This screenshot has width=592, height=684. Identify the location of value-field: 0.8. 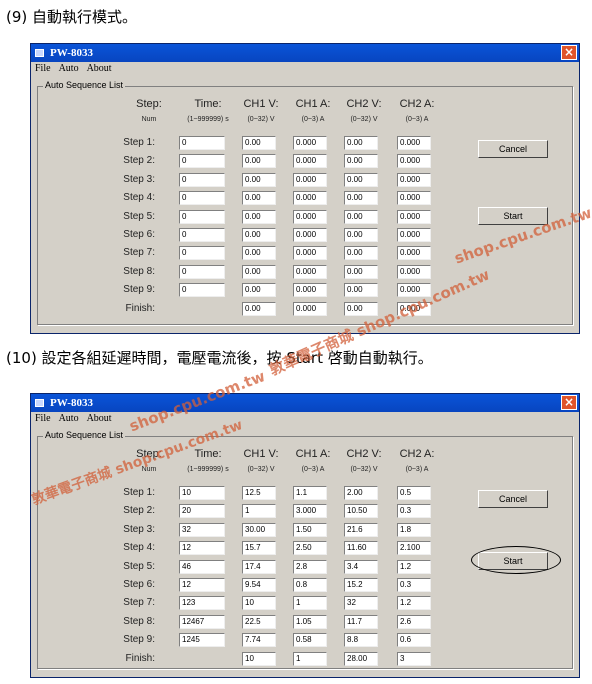
(310, 585).